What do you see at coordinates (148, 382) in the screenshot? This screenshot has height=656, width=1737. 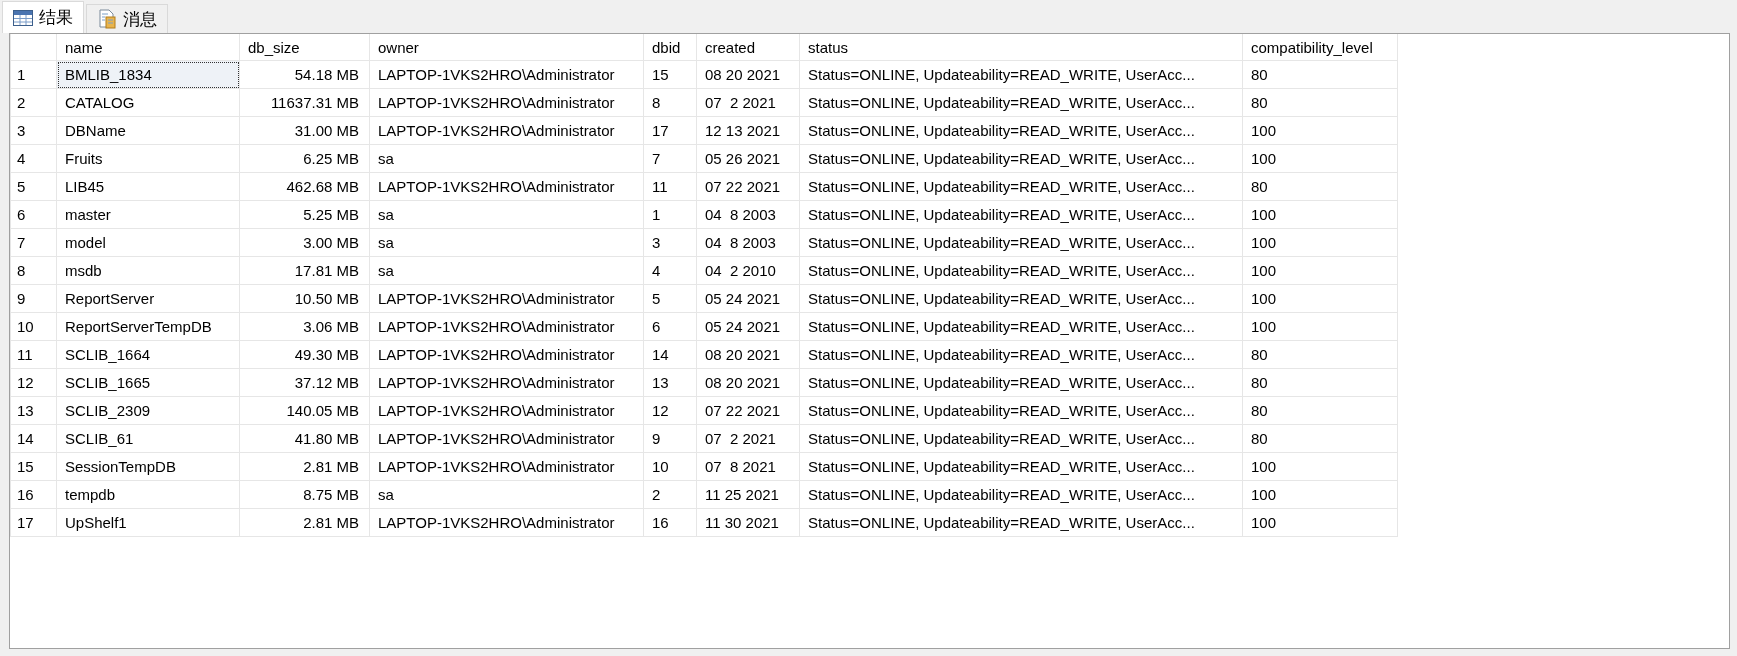 I see `table-cell: SCLIB_1665` at bounding box center [148, 382].